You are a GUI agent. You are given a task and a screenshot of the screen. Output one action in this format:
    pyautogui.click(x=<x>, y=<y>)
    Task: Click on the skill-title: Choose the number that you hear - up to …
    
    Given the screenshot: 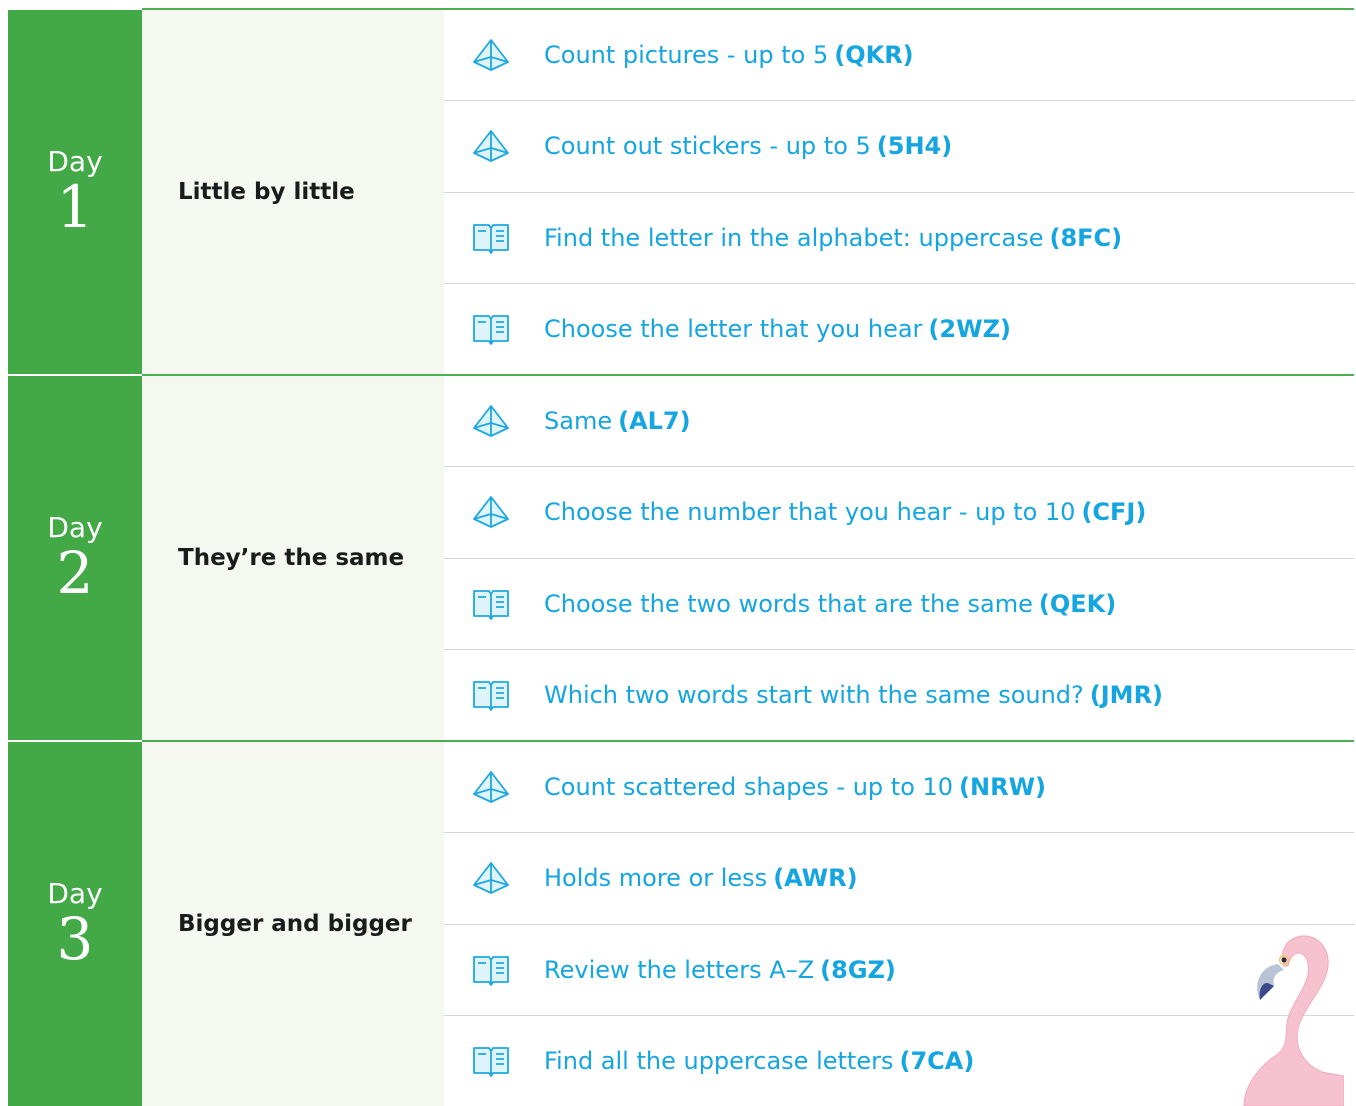 What is the action you would take?
    pyautogui.click(x=809, y=512)
    